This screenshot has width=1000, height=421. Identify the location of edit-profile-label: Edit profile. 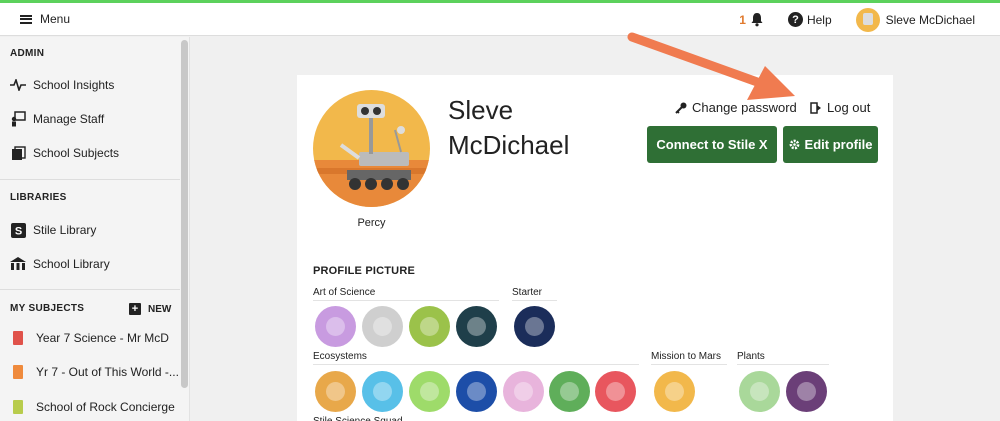
(838, 144).